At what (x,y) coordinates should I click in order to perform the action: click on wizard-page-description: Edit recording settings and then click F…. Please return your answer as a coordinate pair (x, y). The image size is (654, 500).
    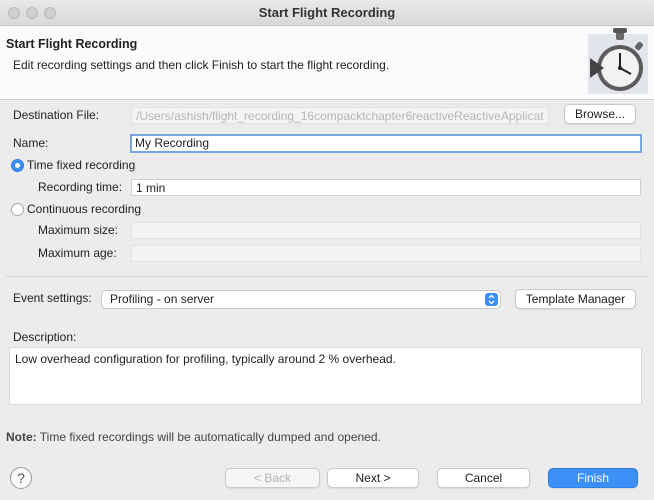
    Looking at the image, I should click on (201, 65).